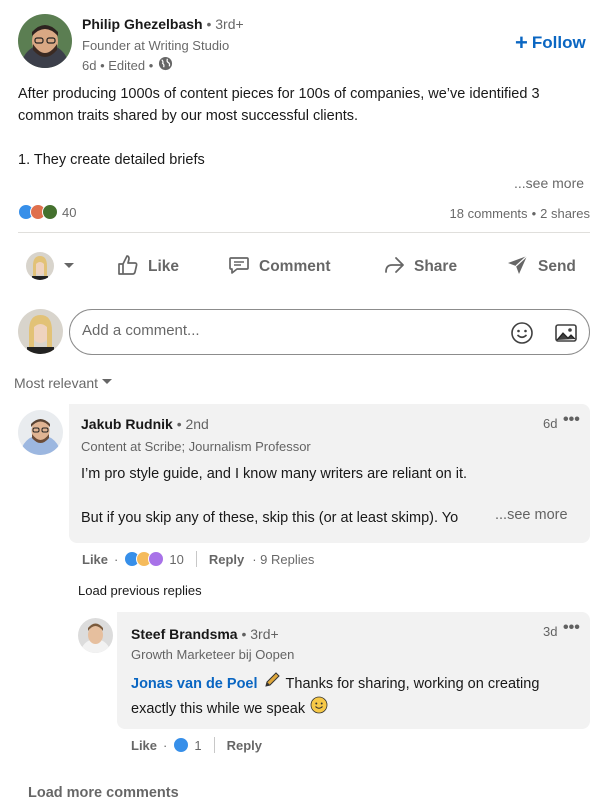 Image resolution: width=606 pixels, height=801 pixels. I want to click on commenter-avatar, so click(40, 432).